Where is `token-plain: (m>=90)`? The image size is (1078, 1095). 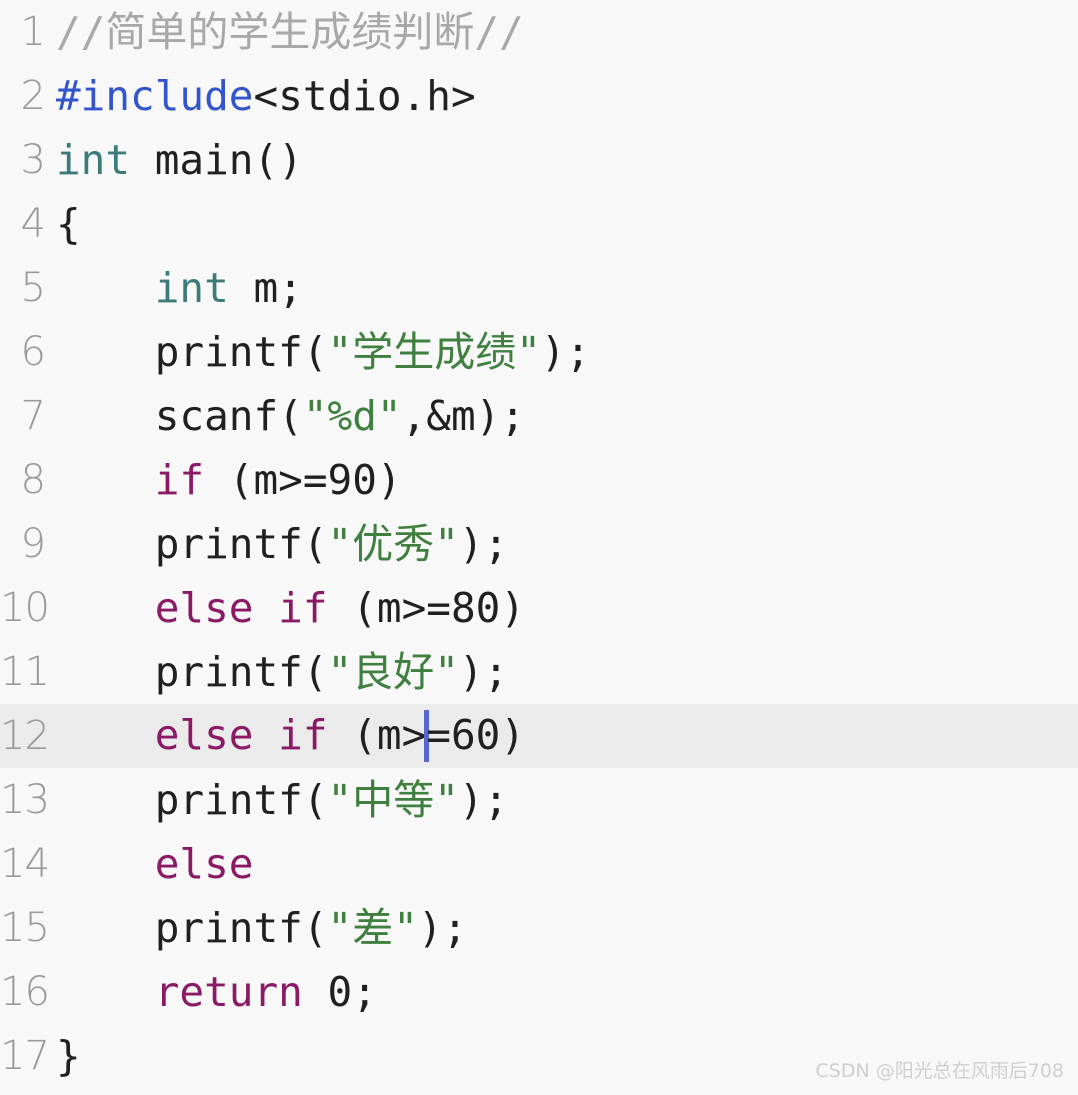 token-plain: (m>=90) is located at coordinates (303, 479).